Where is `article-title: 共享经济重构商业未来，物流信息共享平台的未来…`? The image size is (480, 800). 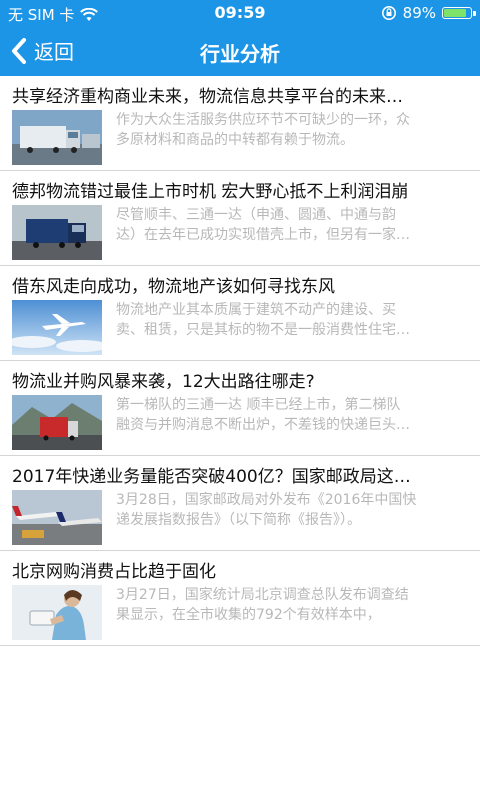
article-title: 共享经济重构商业未来，物流信息共享平台的未来… is located at coordinates (207, 97).